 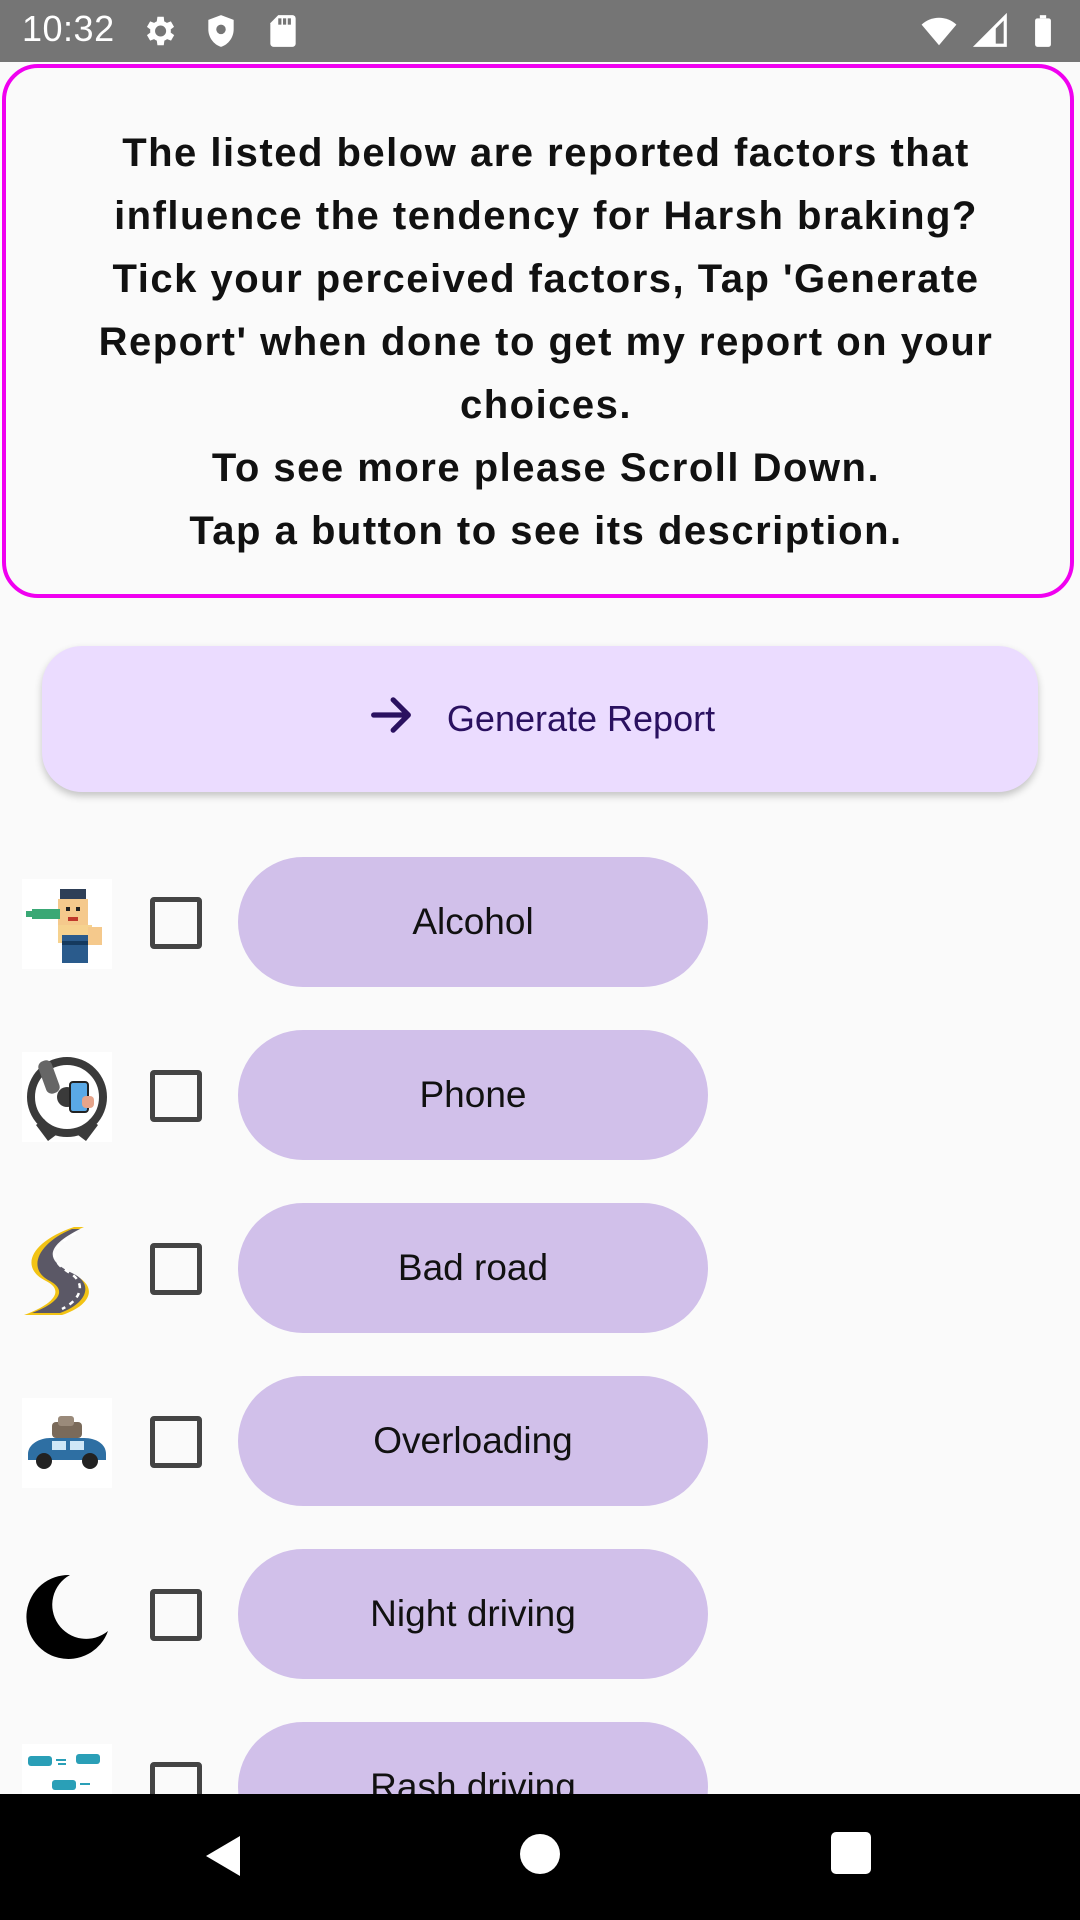 What do you see at coordinates (540, 31) in the screenshot?
I see `status-bar: 10:32` at bounding box center [540, 31].